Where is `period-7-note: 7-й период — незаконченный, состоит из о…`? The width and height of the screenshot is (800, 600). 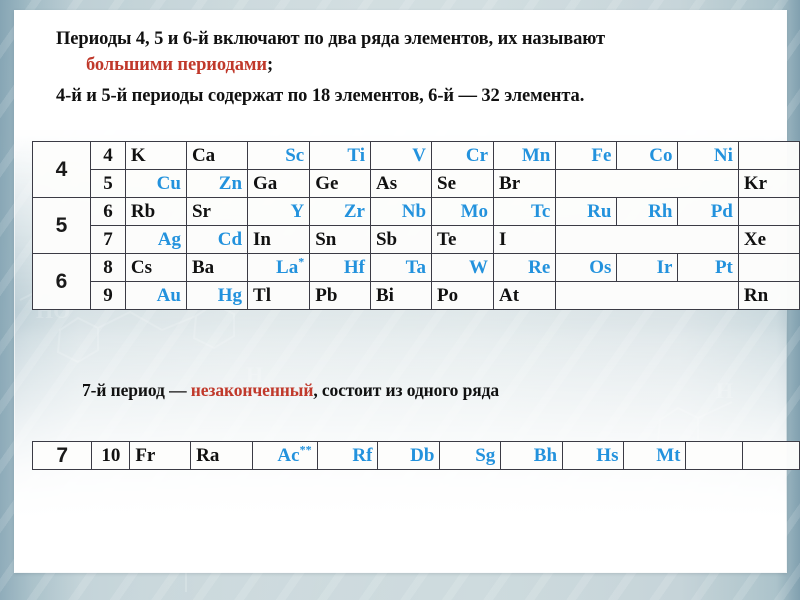 period-7-note: 7-й период — незаконченный, состоит из о… is located at coordinates (290, 390).